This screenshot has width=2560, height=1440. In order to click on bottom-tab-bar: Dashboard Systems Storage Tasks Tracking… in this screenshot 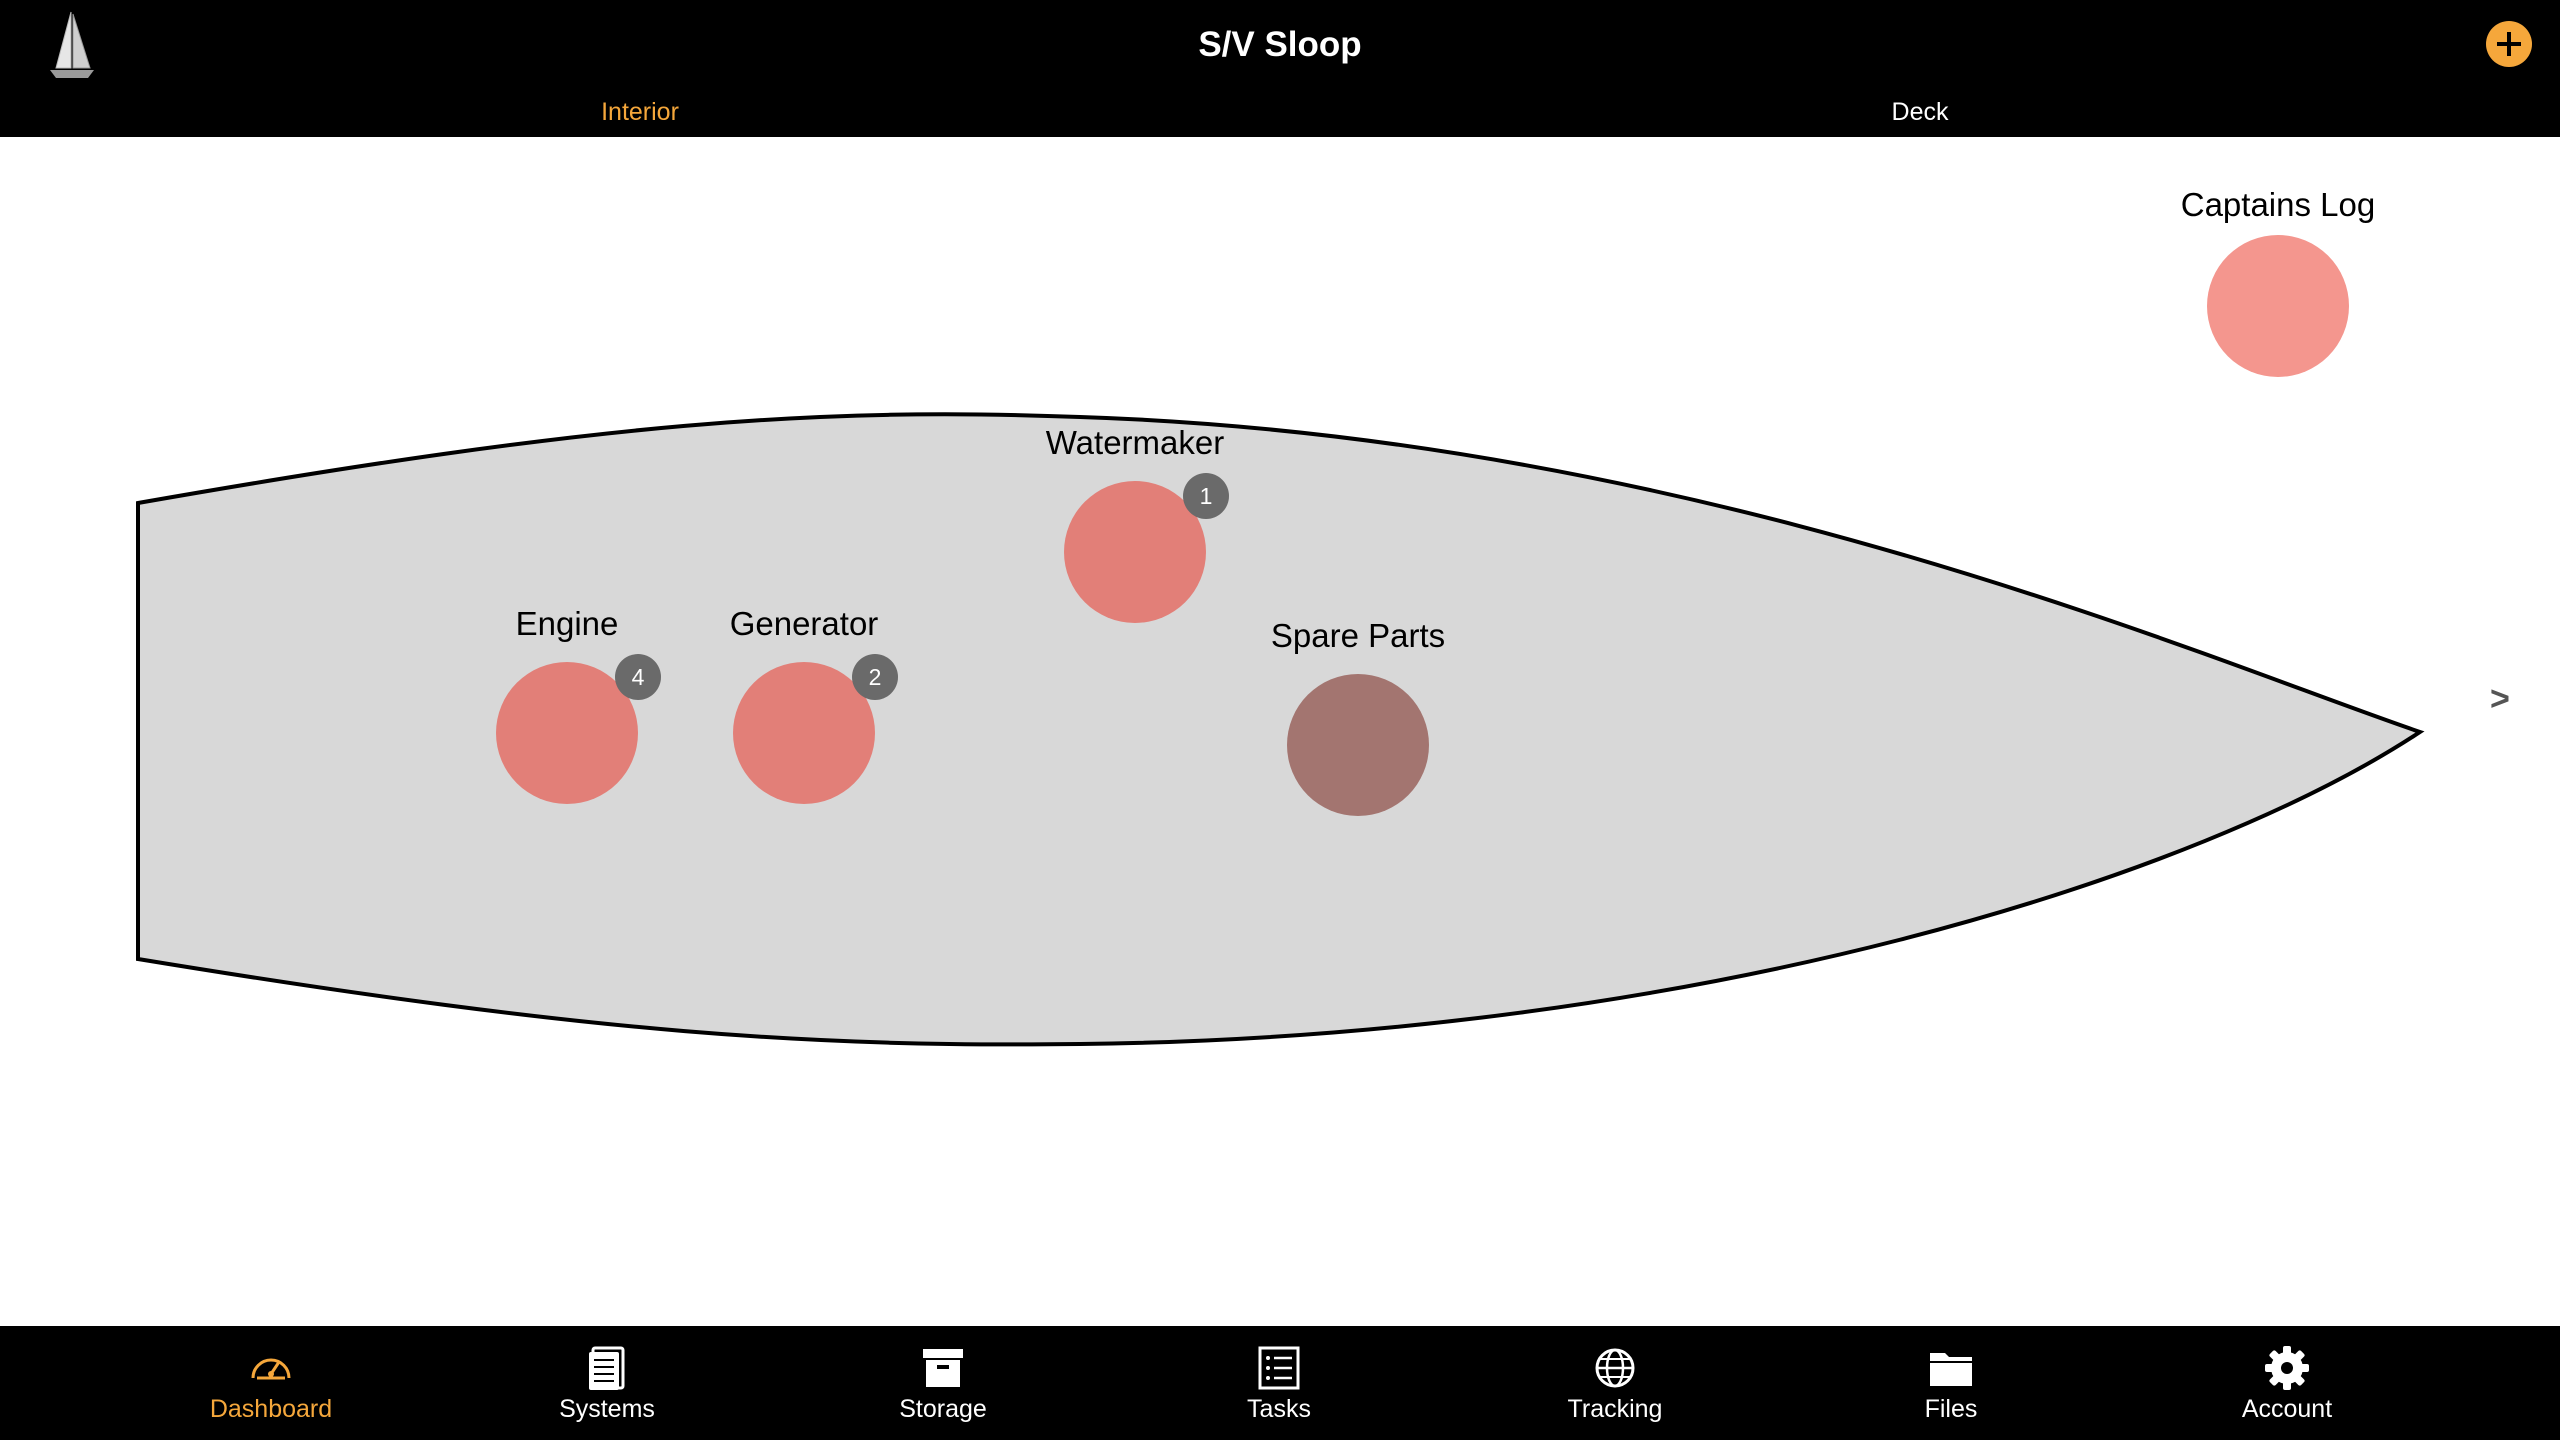, I will do `click(1280, 1383)`.